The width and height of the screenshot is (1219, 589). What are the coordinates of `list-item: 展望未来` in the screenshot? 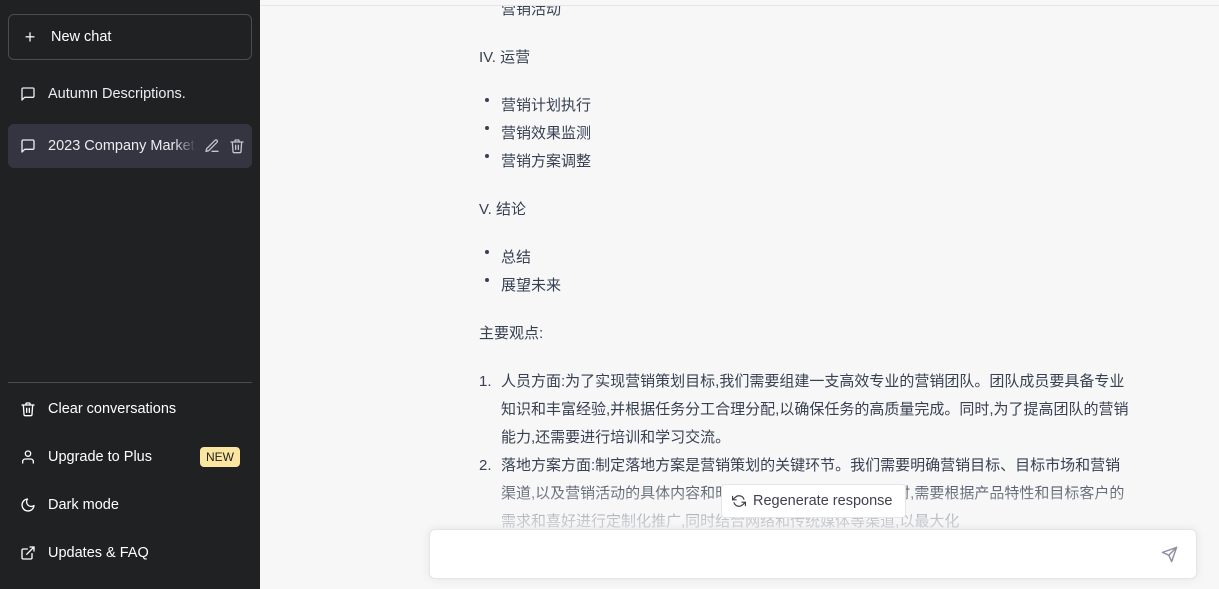 It's located at (531, 285).